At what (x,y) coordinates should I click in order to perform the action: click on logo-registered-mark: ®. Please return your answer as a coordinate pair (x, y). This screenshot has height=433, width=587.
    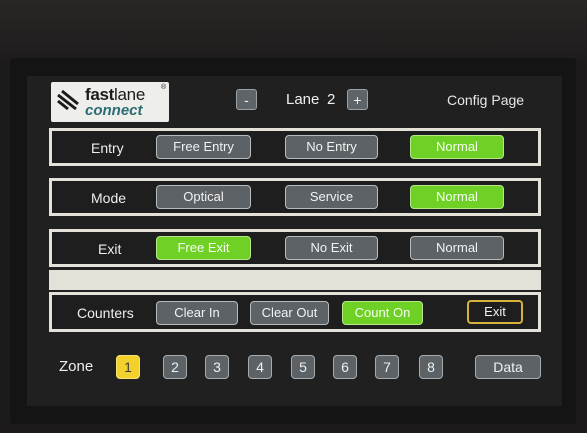
    Looking at the image, I should click on (164, 87).